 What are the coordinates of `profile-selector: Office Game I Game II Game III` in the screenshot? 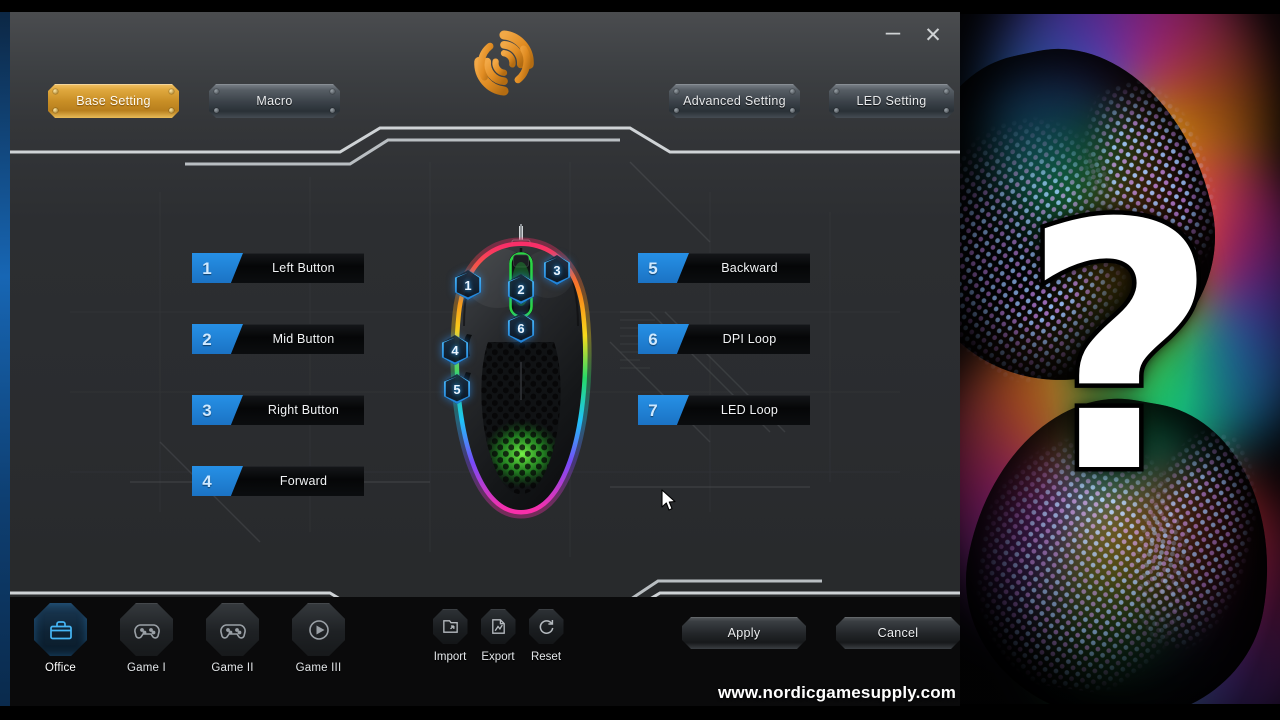 It's located at (189, 638).